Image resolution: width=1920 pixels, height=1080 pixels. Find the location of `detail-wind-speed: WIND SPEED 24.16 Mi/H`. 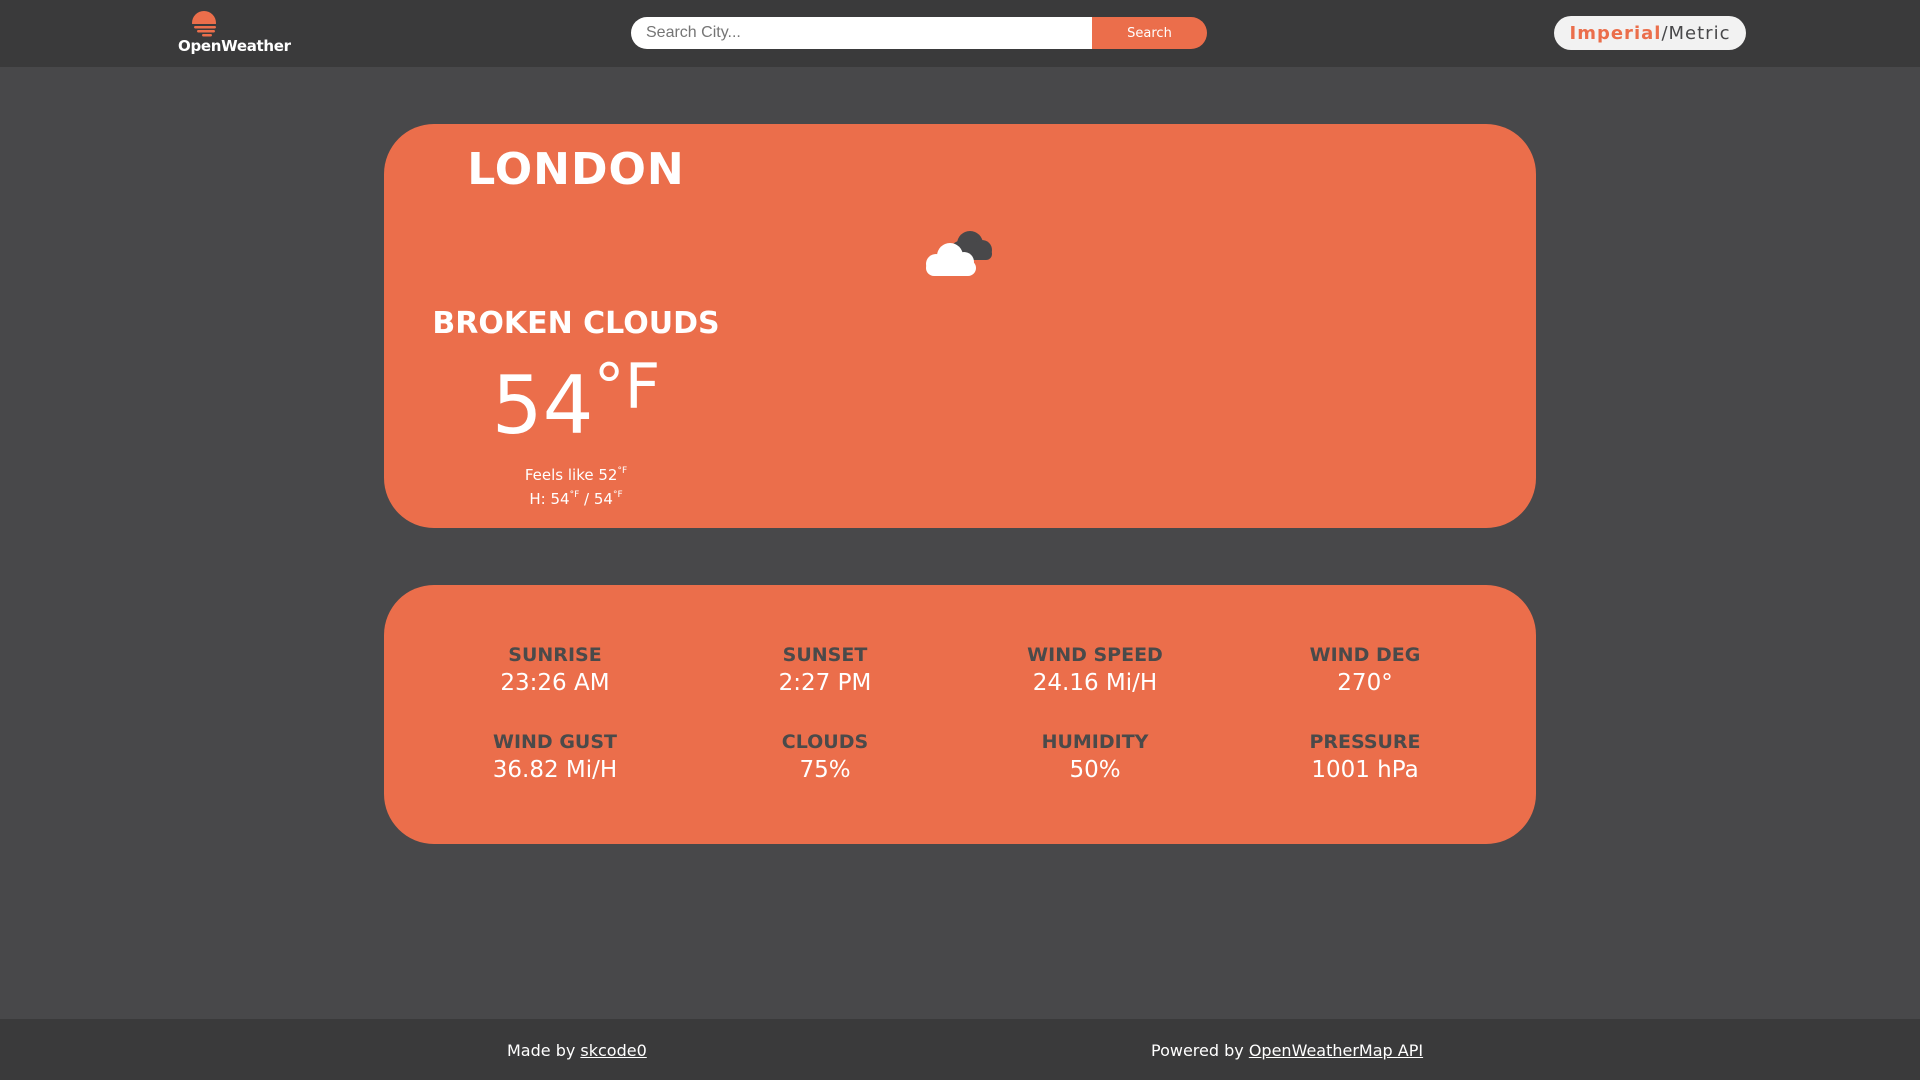

detail-wind-speed: WIND SPEED 24.16 Mi/H is located at coordinates (1095, 670).